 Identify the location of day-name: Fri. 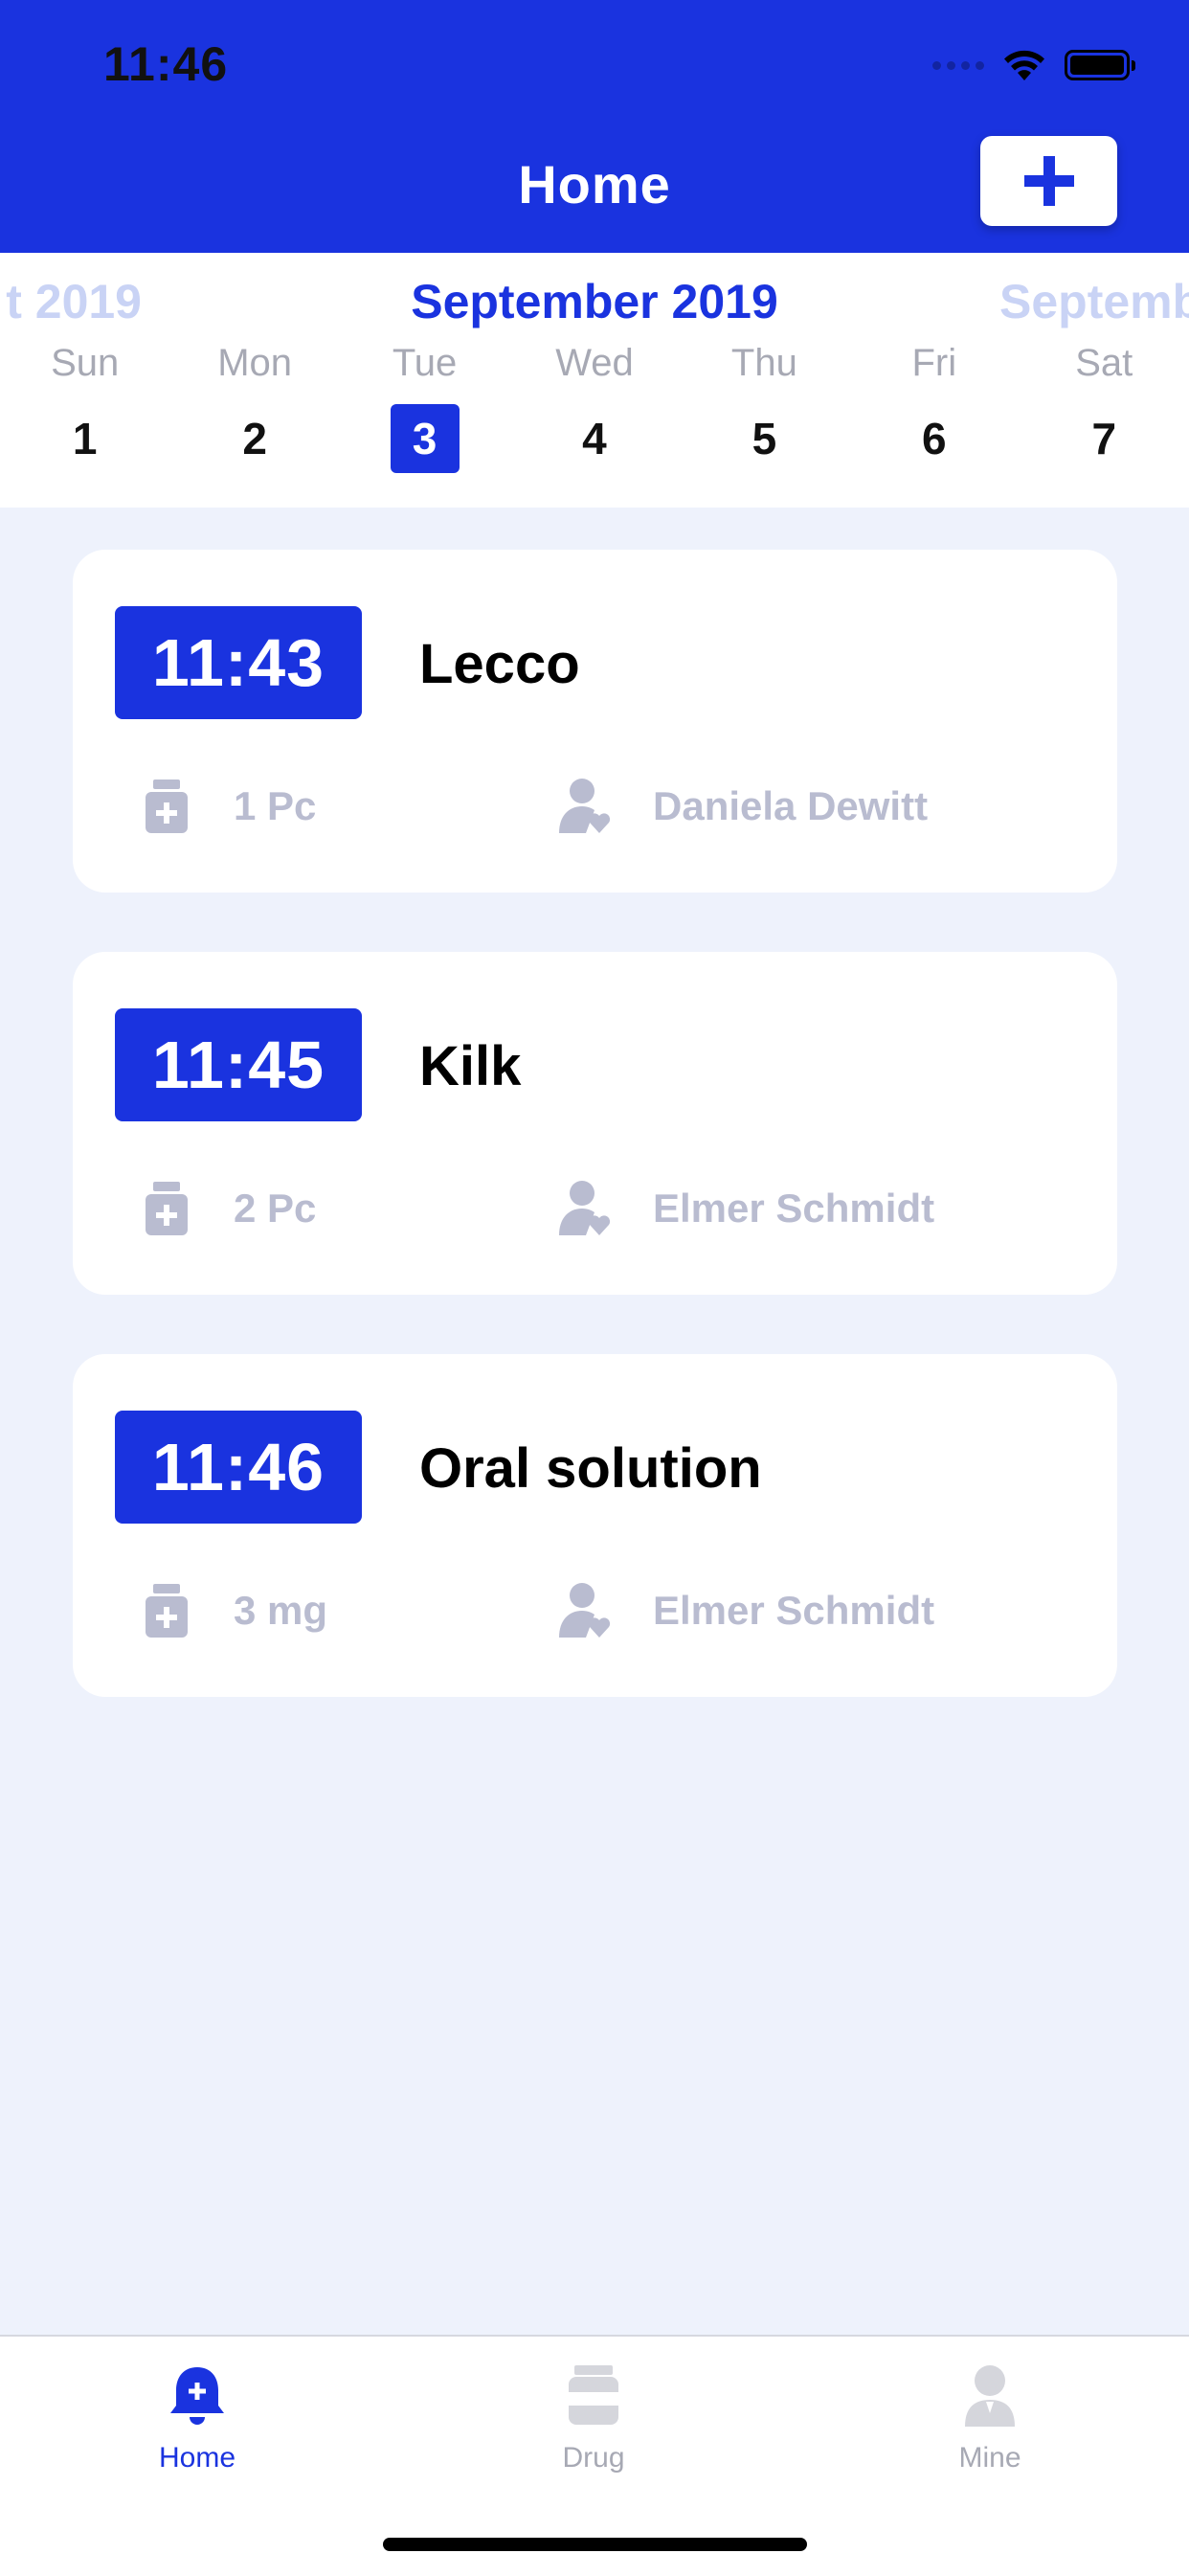
(934, 363).